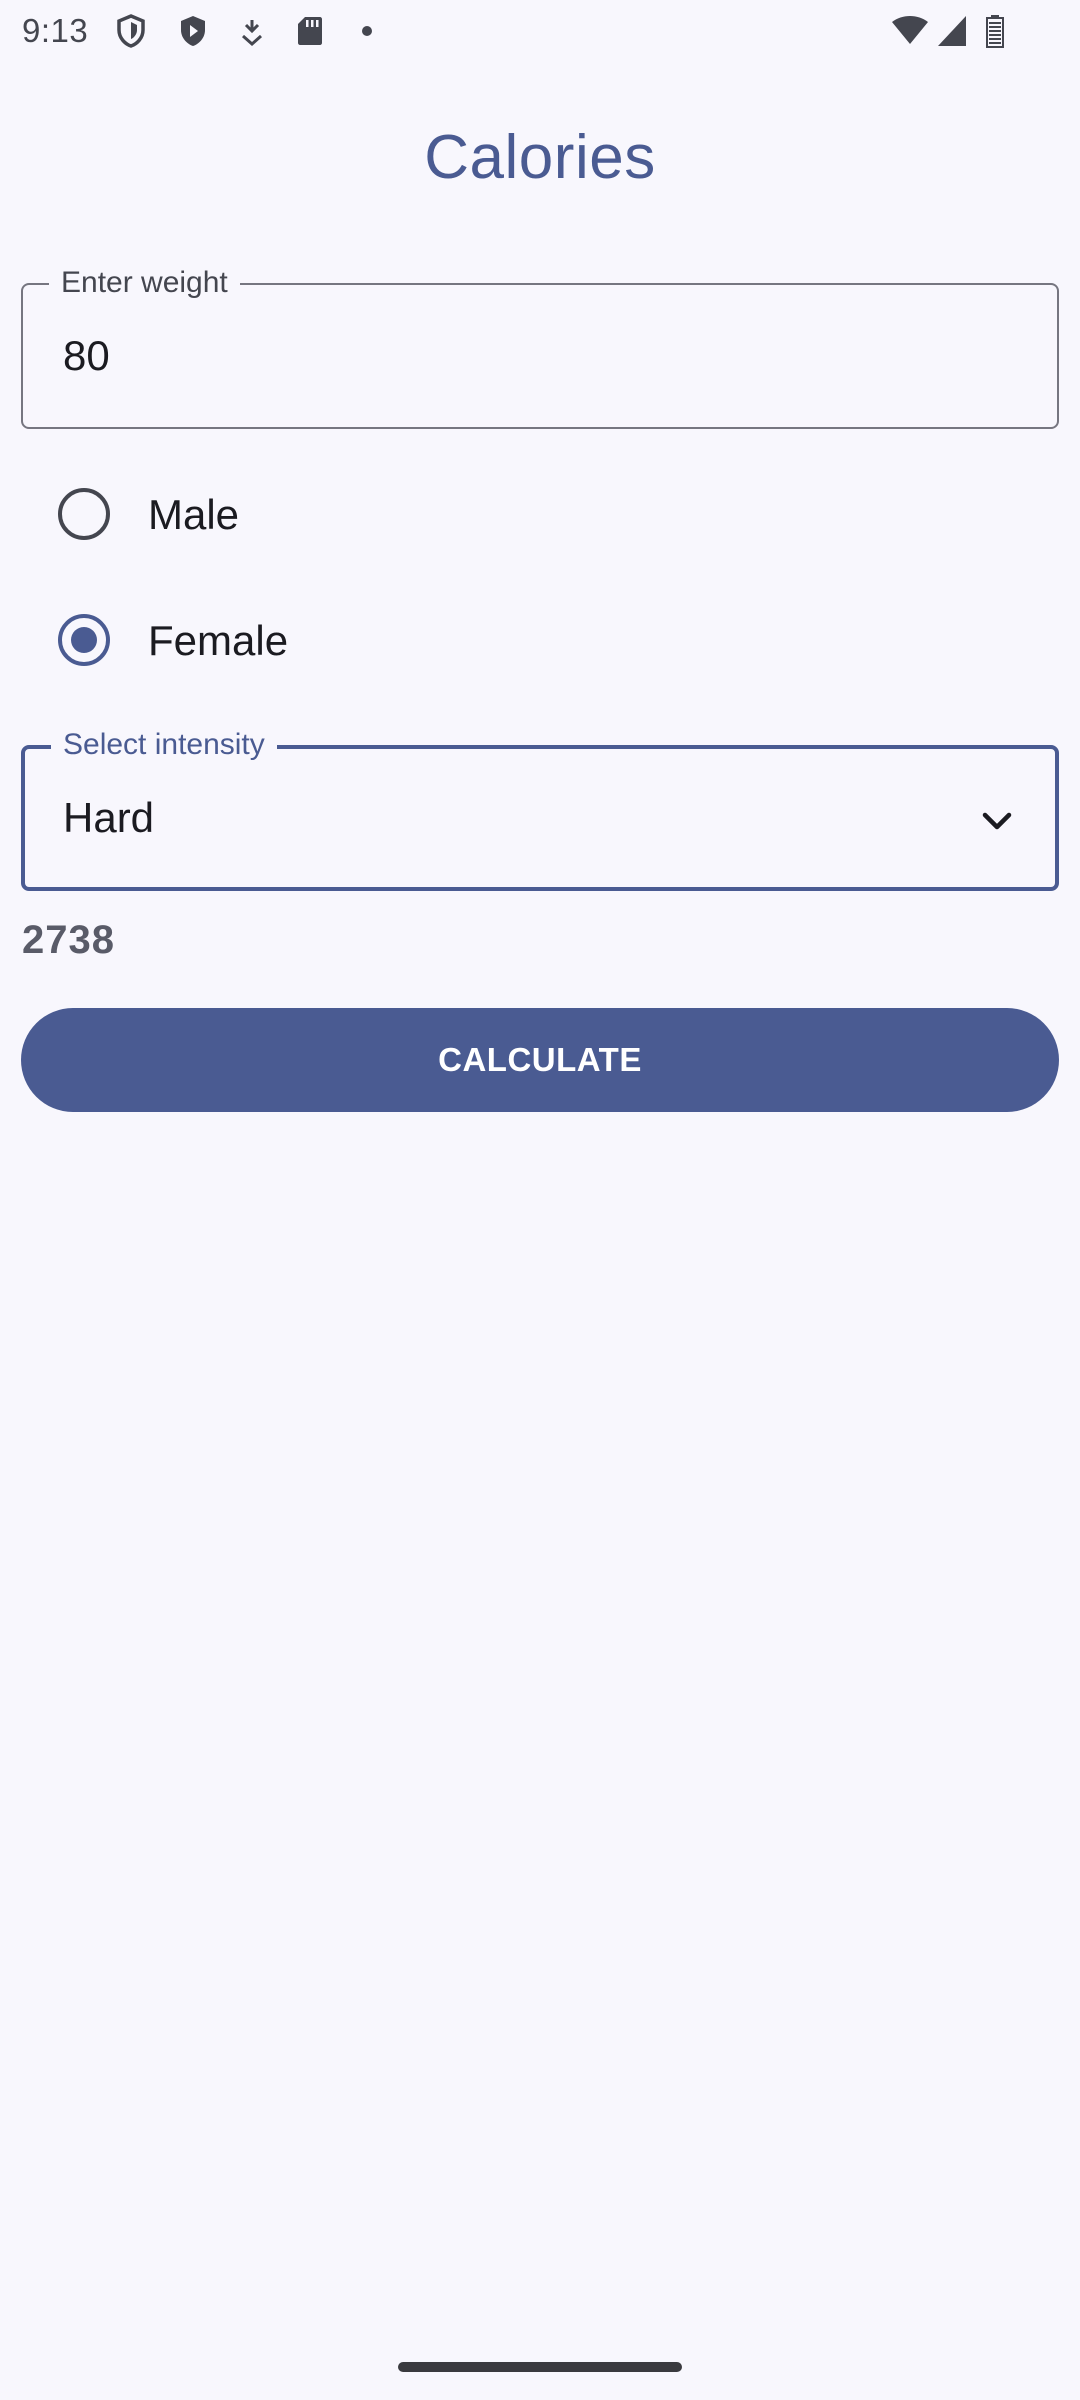 The image size is (1080, 2400). I want to click on gesture-navigation-bar, so click(540, 2367).